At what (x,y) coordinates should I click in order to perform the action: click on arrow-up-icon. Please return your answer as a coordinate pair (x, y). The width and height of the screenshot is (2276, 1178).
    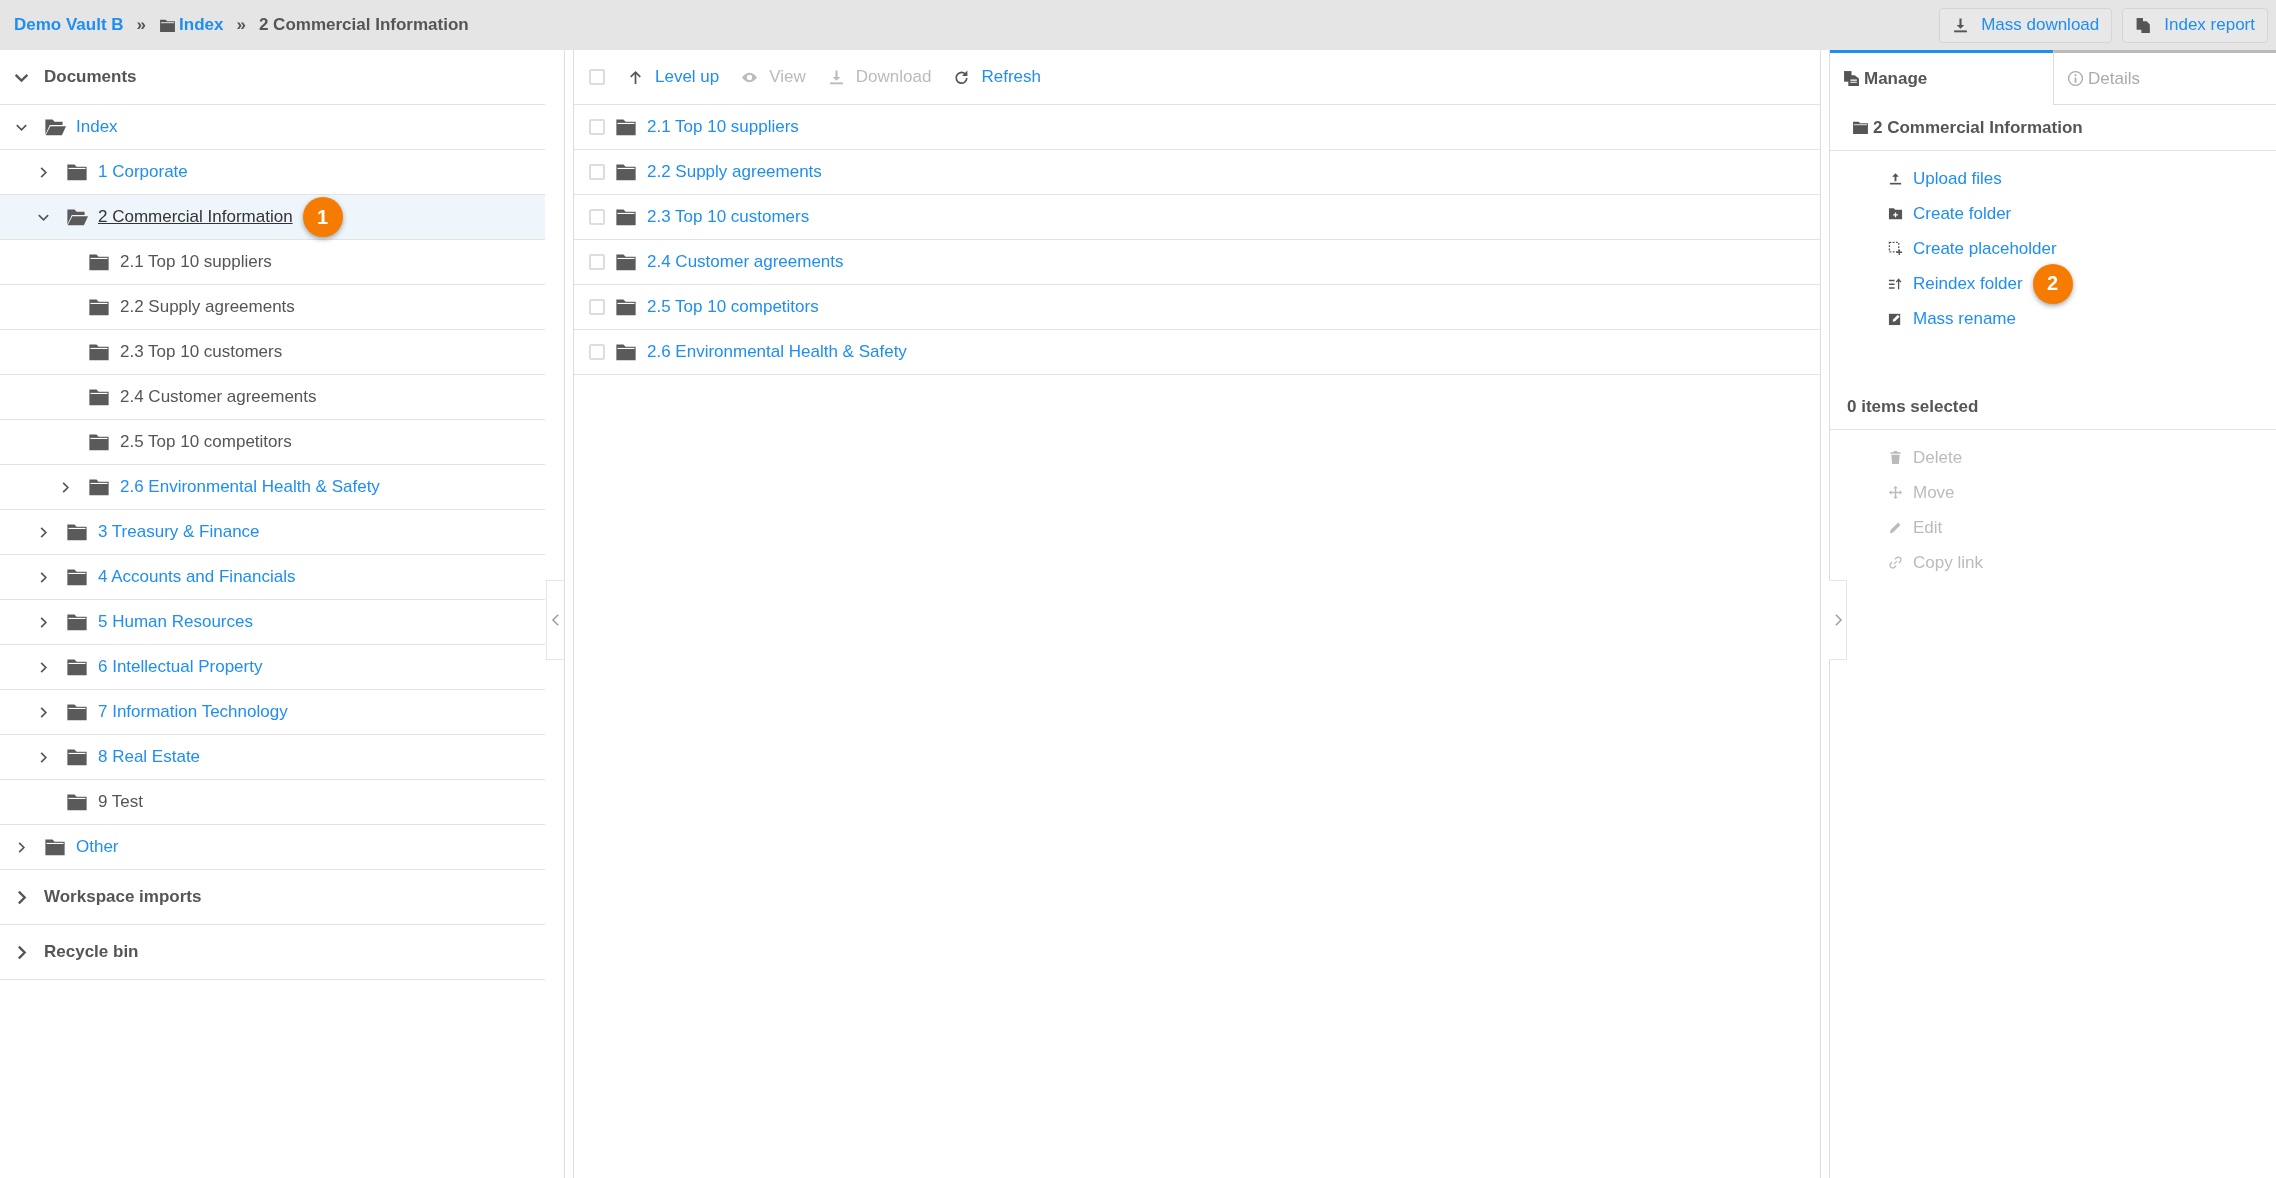
    Looking at the image, I should click on (635, 77).